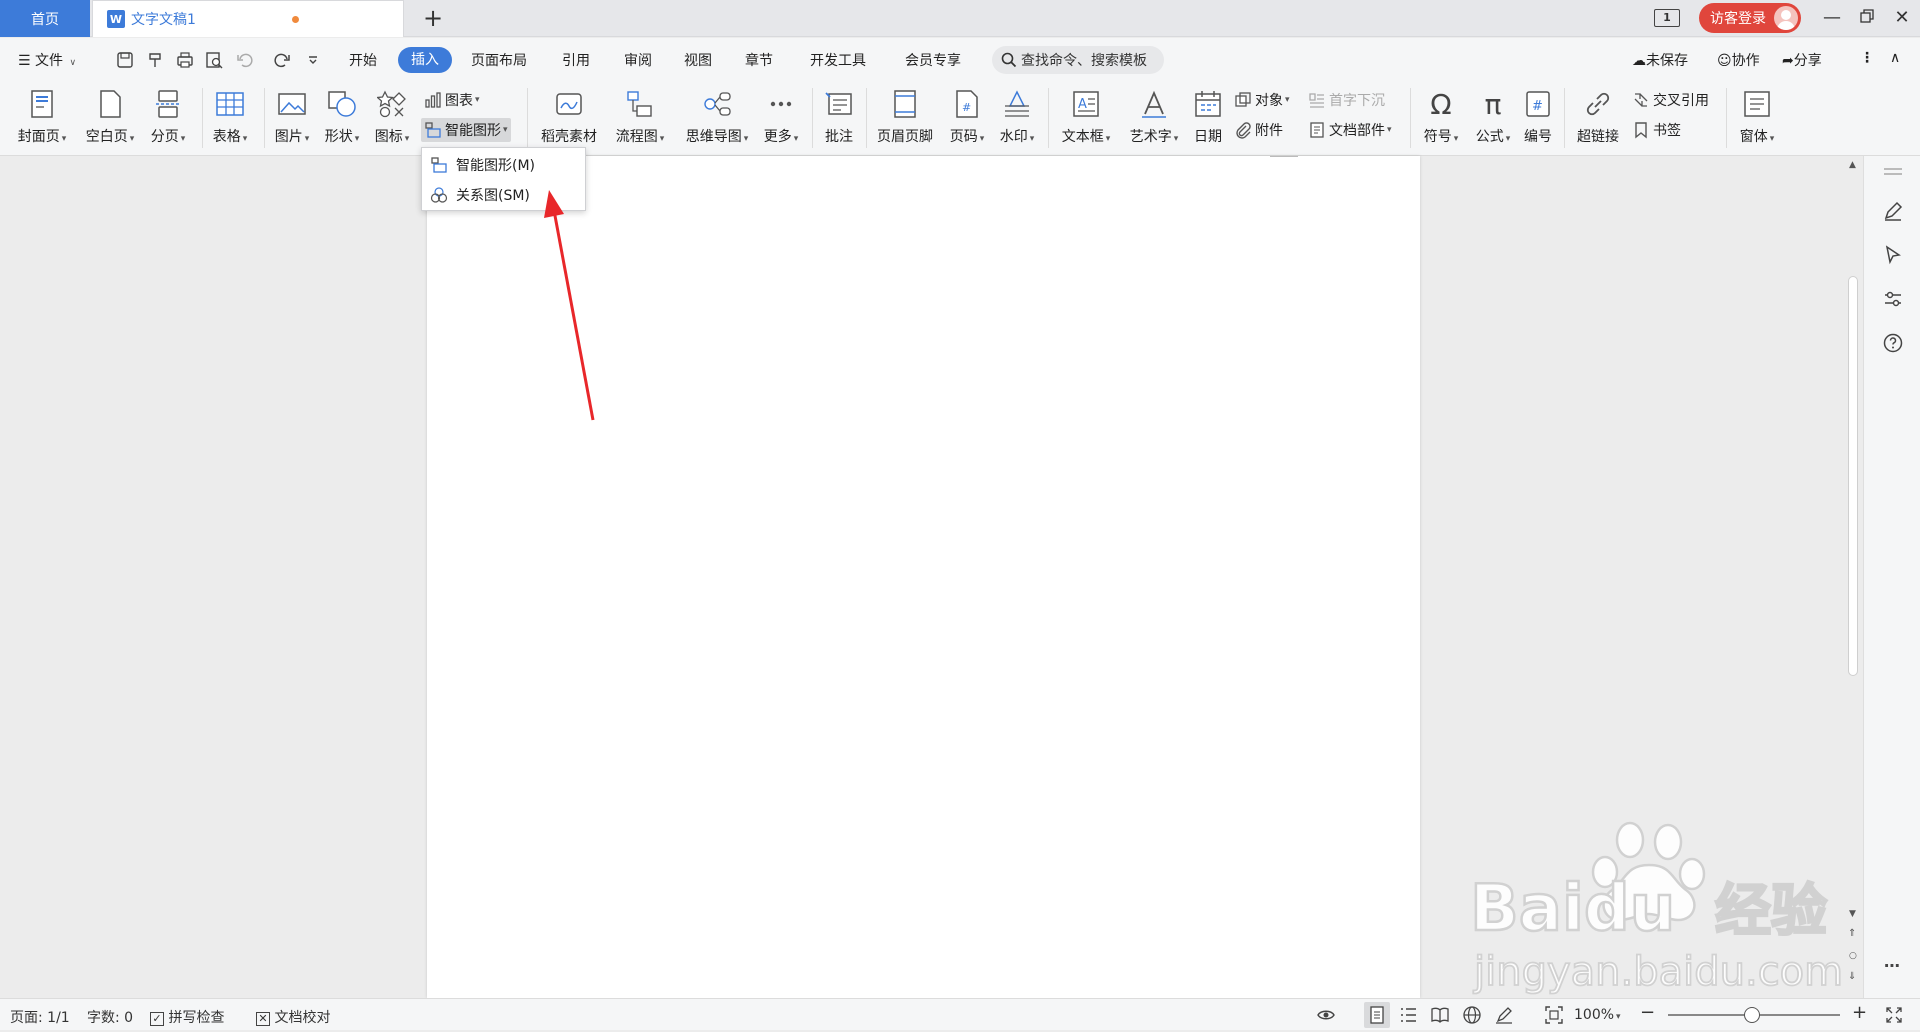 The width and height of the screenshot is (1920, 1032). What do you see at coordinates (1554, 1015) in the screenshot?
I see `fit-page-icon` at bounding box center [1554, 1015].